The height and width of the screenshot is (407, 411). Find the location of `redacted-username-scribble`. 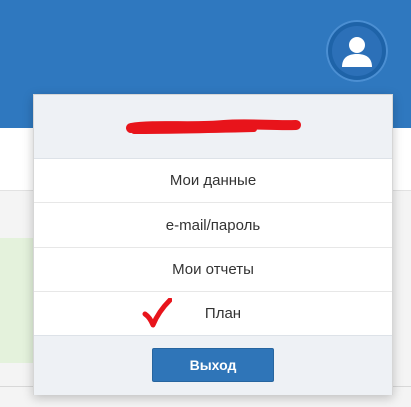

redacted-username-scribble is located at coordinates (213, 126).